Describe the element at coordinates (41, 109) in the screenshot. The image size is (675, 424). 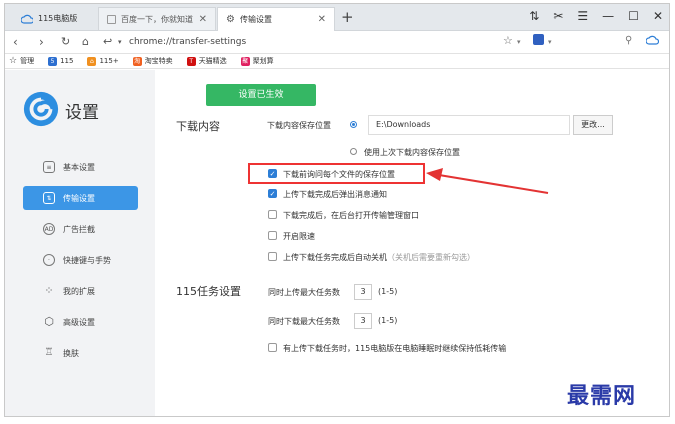
I see `browser-logo-icon` at that location.